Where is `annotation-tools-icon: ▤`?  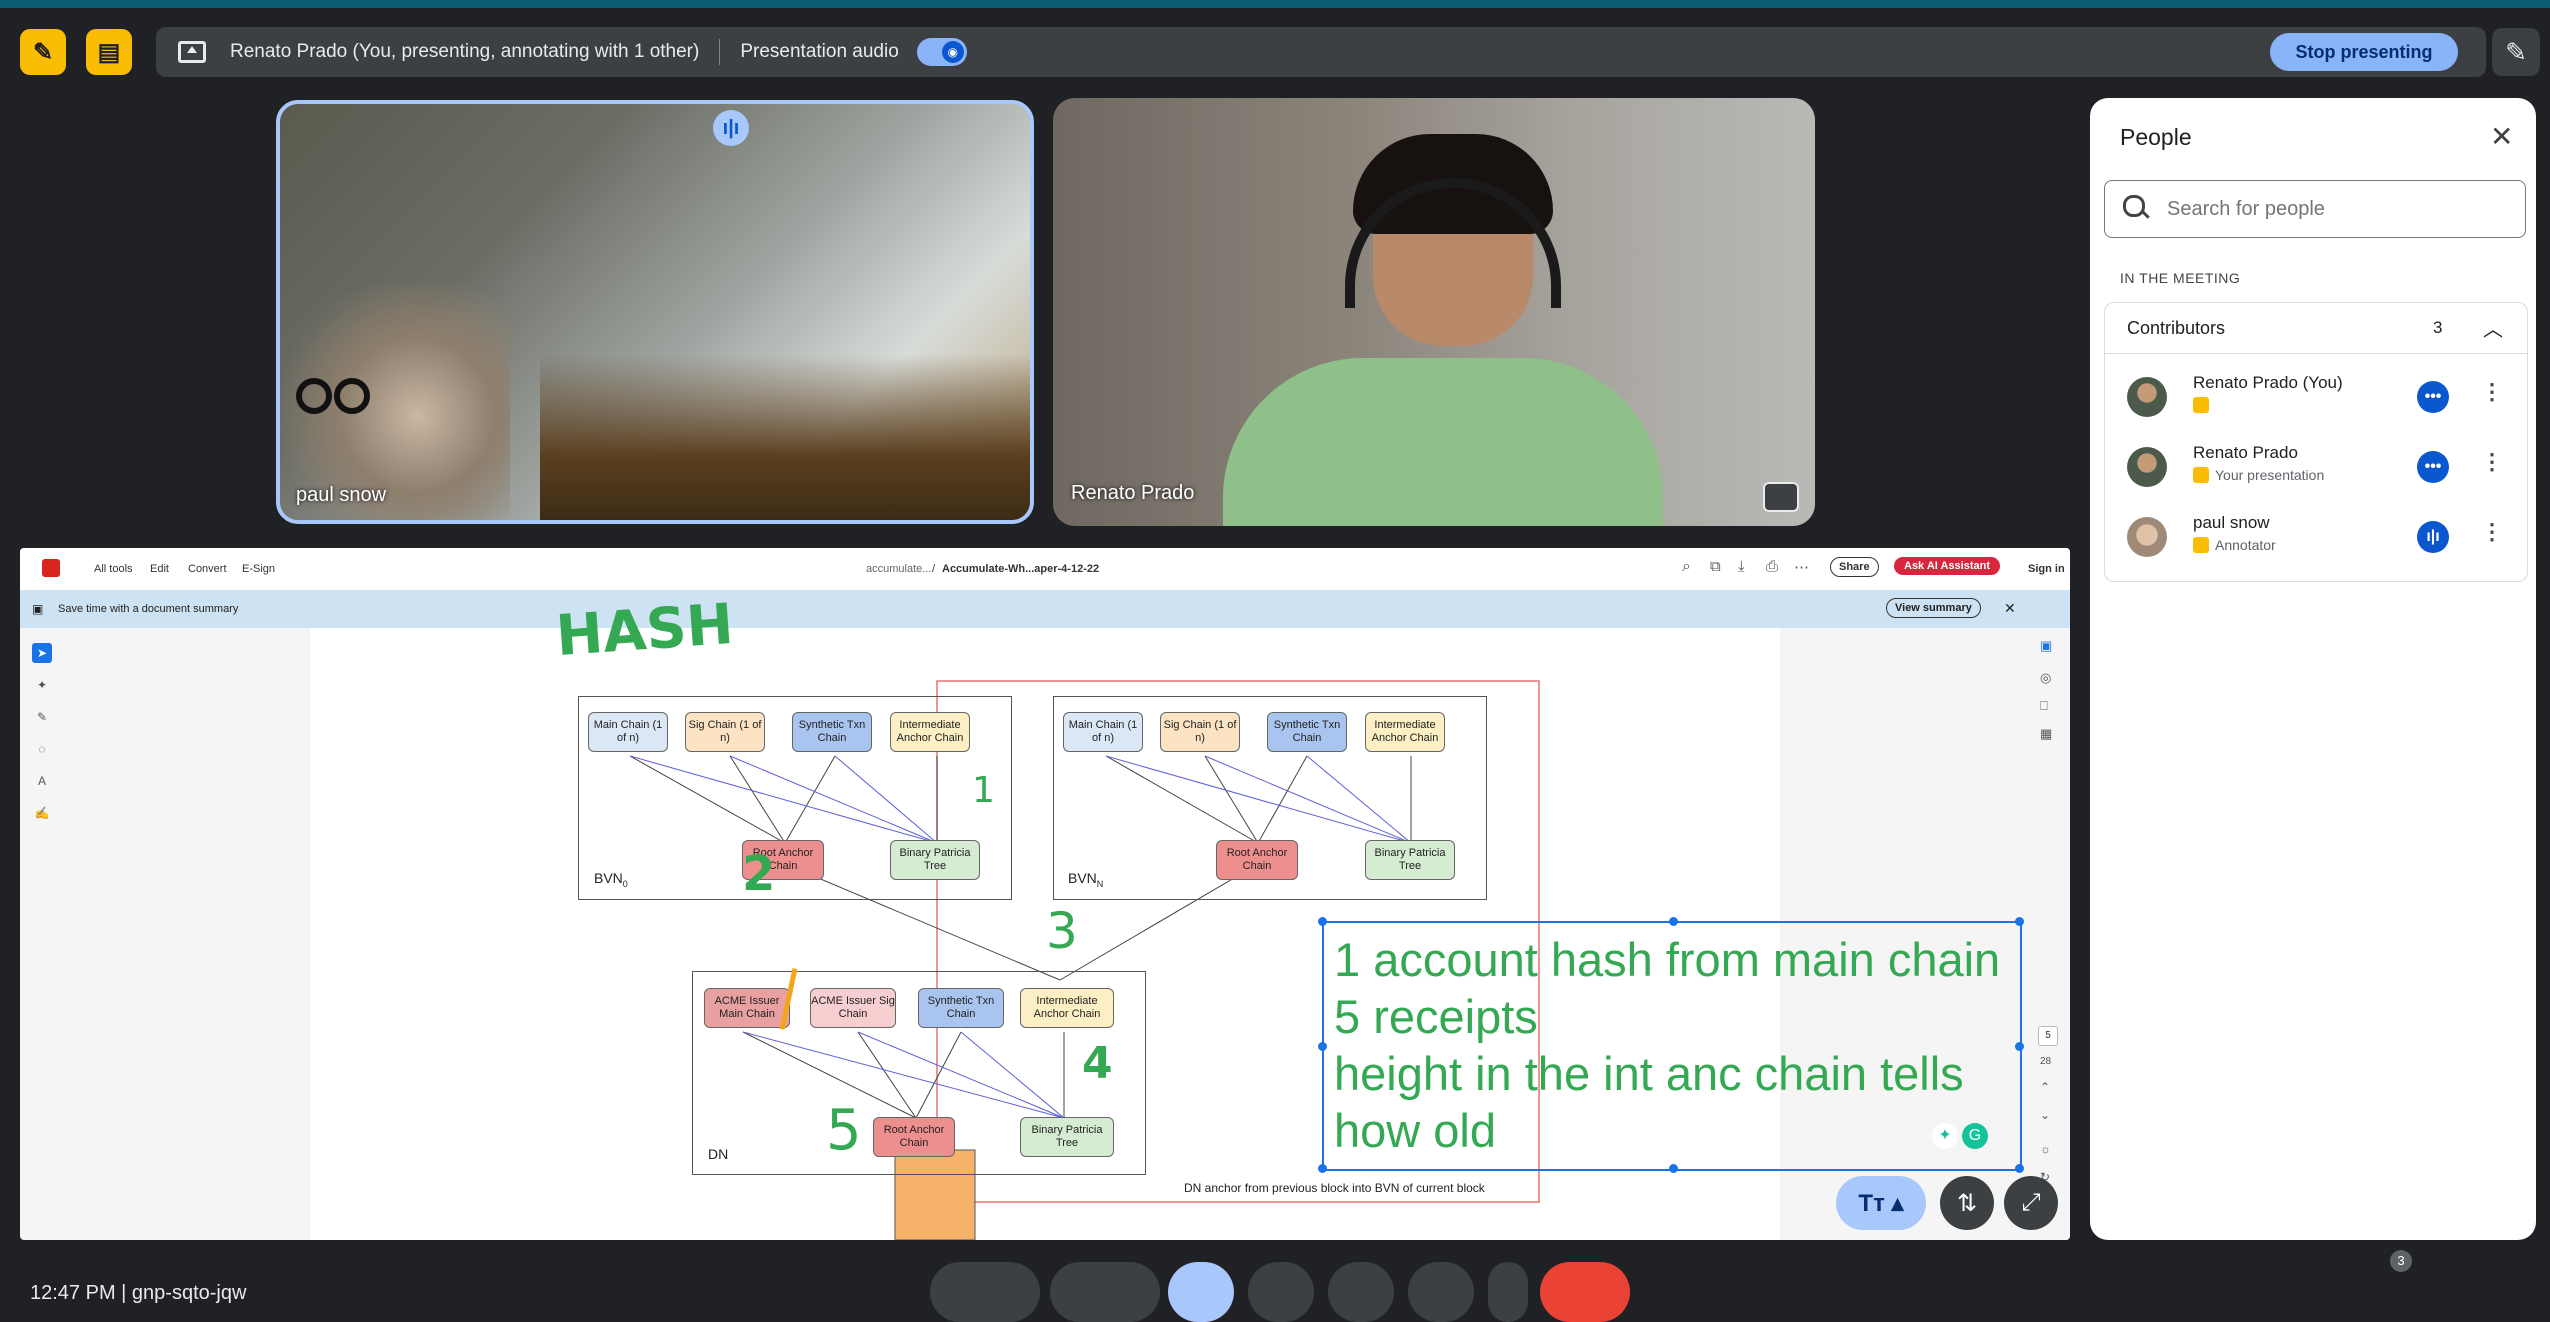
annotation-tools-icon: ▤ is located at coordinates (109, 52).